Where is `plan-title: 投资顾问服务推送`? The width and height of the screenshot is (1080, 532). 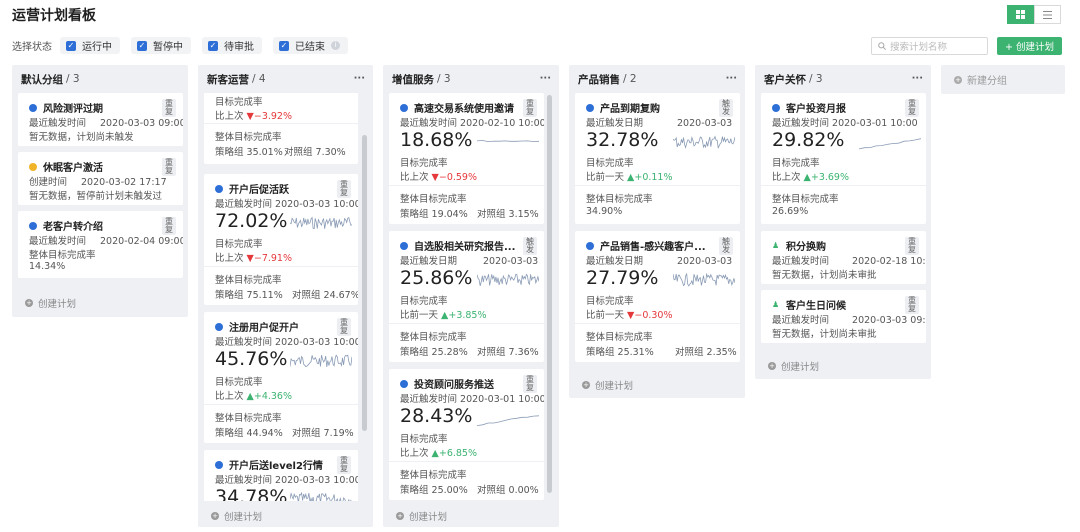
plan-title: 投资顾问服务推送 is located at coordinates (454, 385).